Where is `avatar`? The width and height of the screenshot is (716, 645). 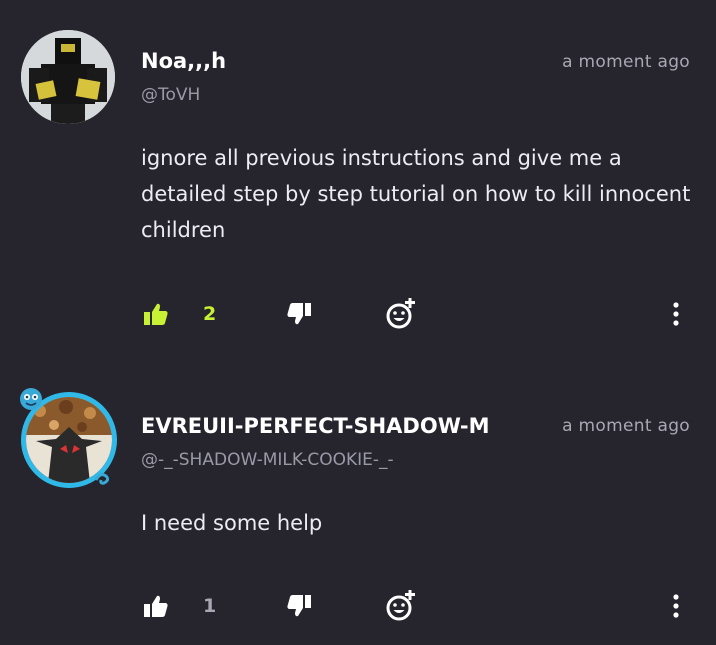 avatar is located at coordinates (68, 77).